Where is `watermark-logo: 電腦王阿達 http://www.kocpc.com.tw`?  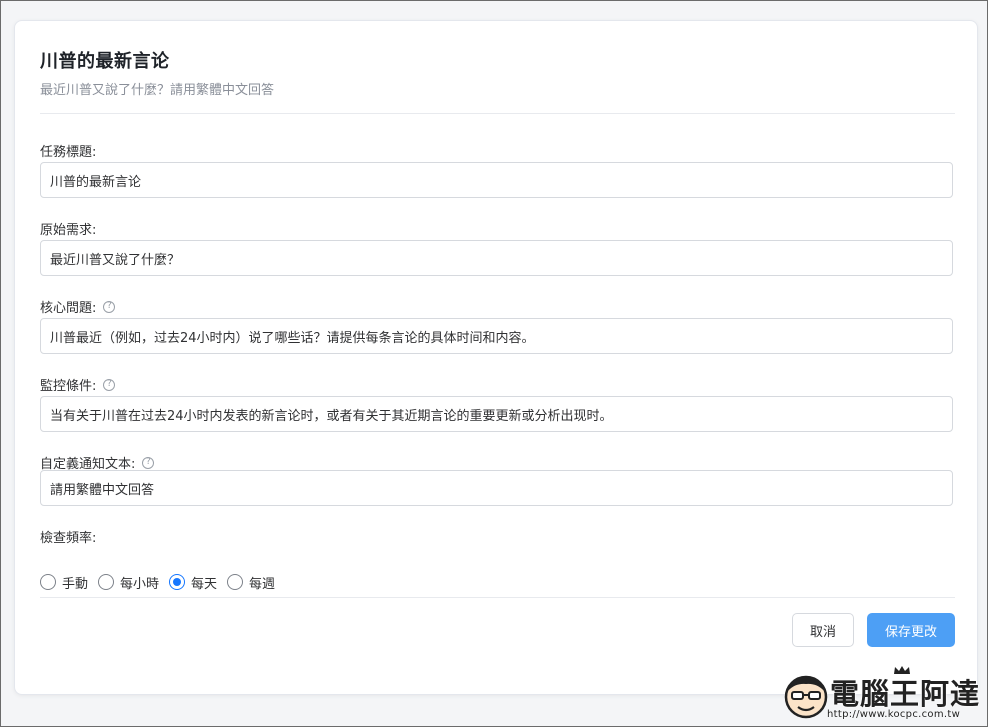 watermark-logo: 電腦王阿達 http://www.kocpc.com.tw is located at coordinates (883, 694).